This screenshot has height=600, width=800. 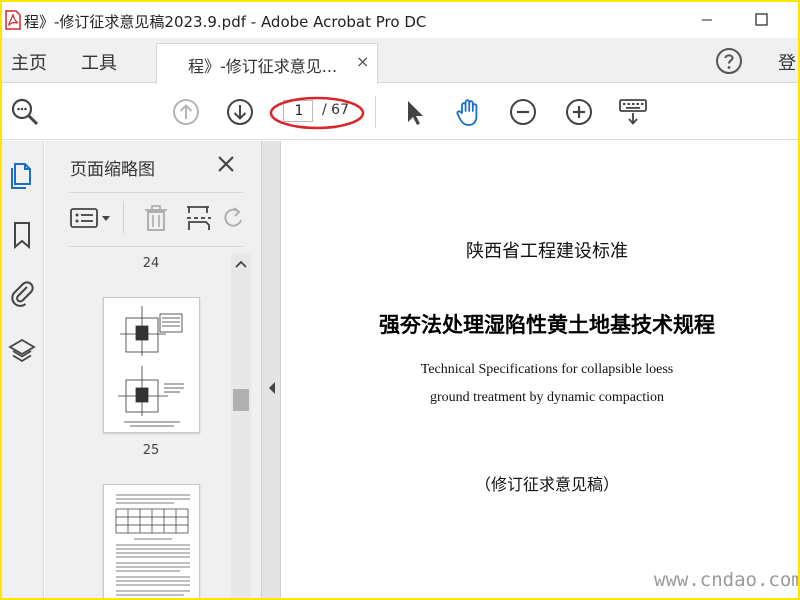 What do you see at coordinates (579, 112) in the screenshot?
I see `plus-circle-icon` at bounding box center [579, 112].